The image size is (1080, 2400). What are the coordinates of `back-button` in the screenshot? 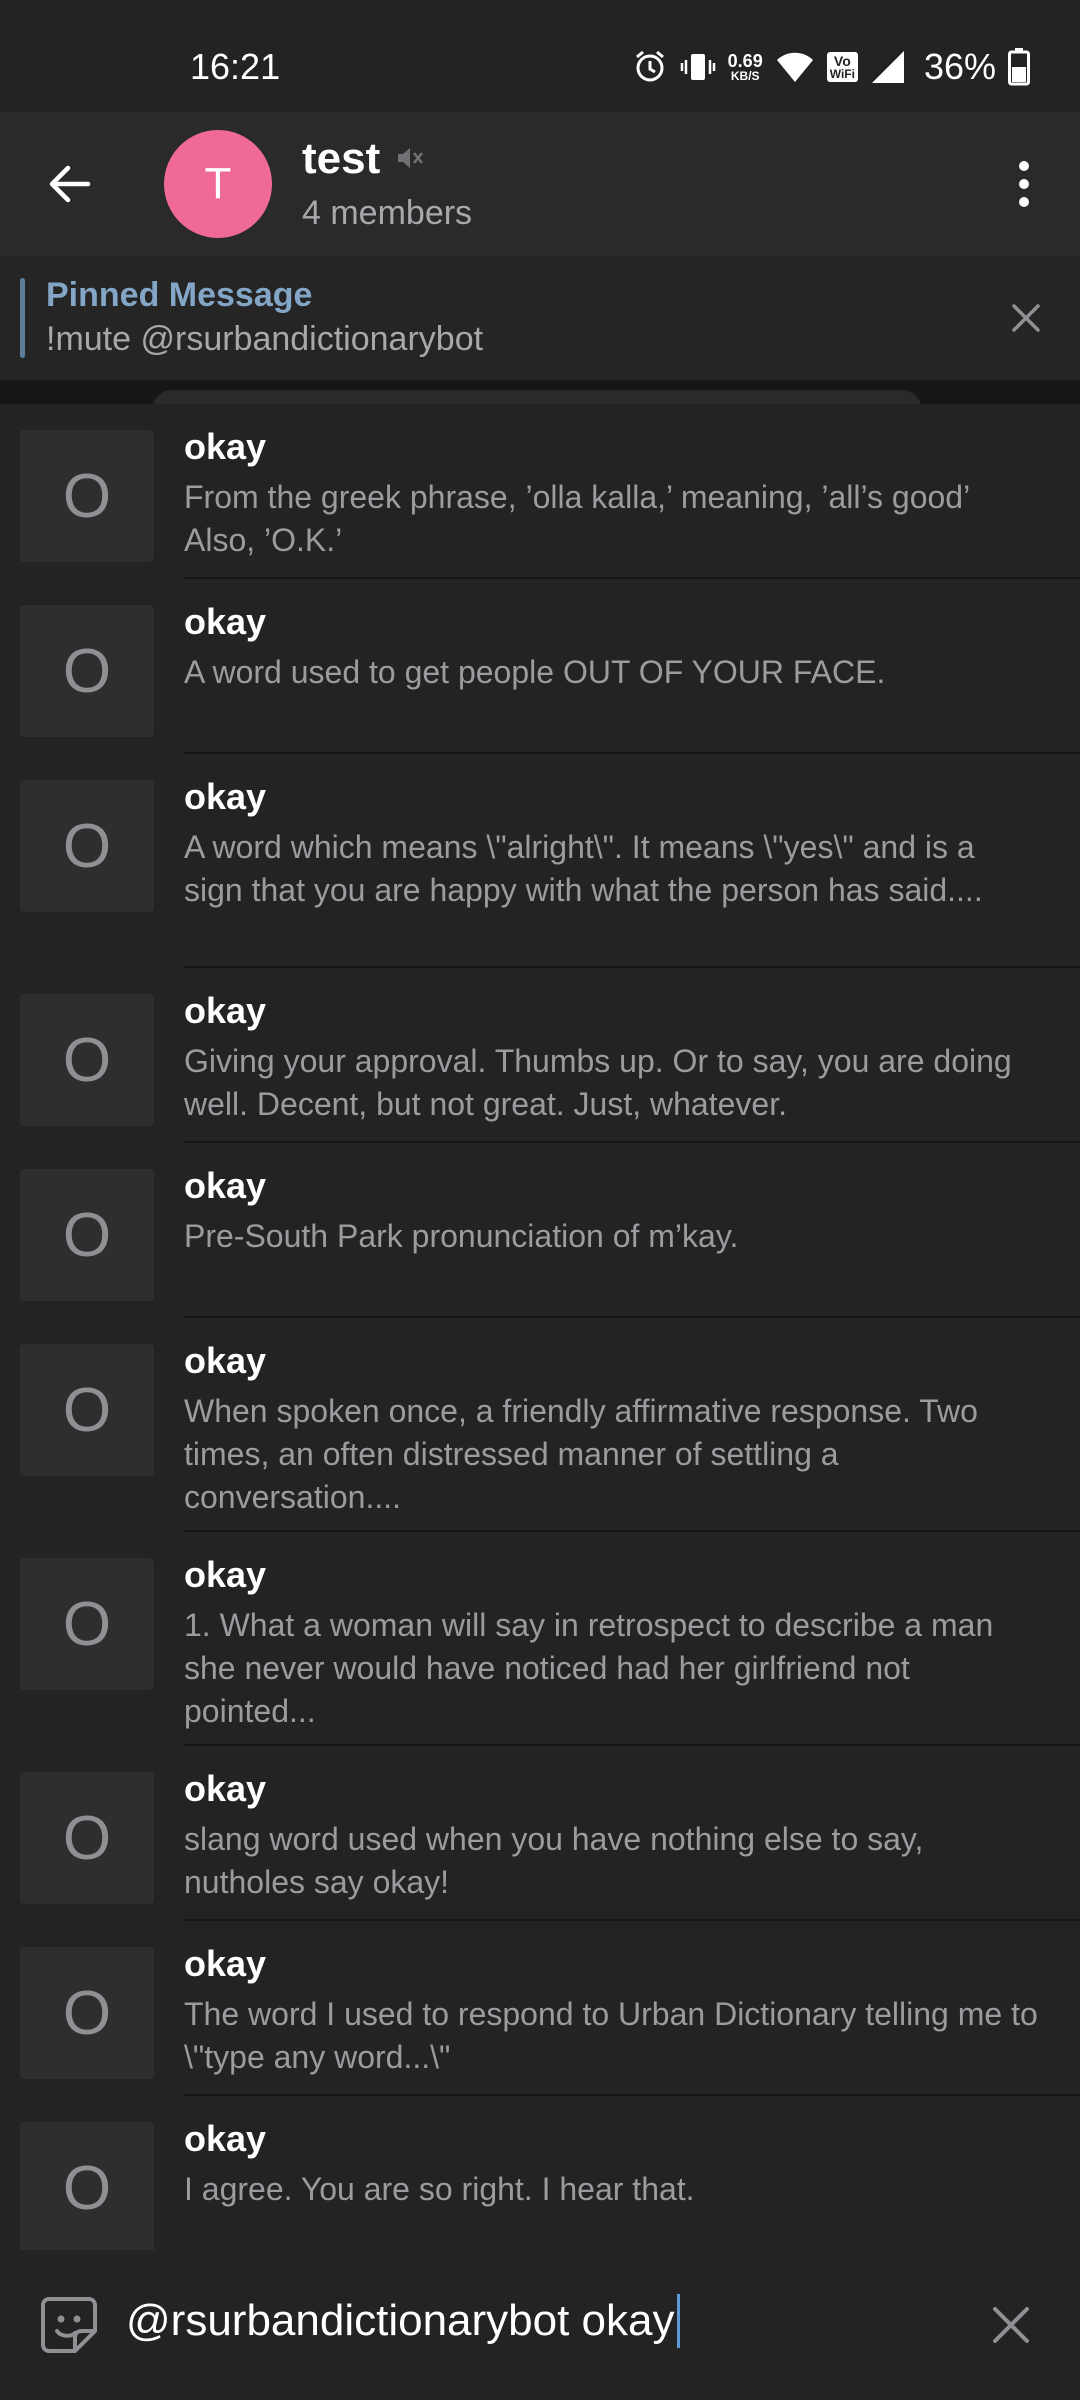 It's located at (70, 184).